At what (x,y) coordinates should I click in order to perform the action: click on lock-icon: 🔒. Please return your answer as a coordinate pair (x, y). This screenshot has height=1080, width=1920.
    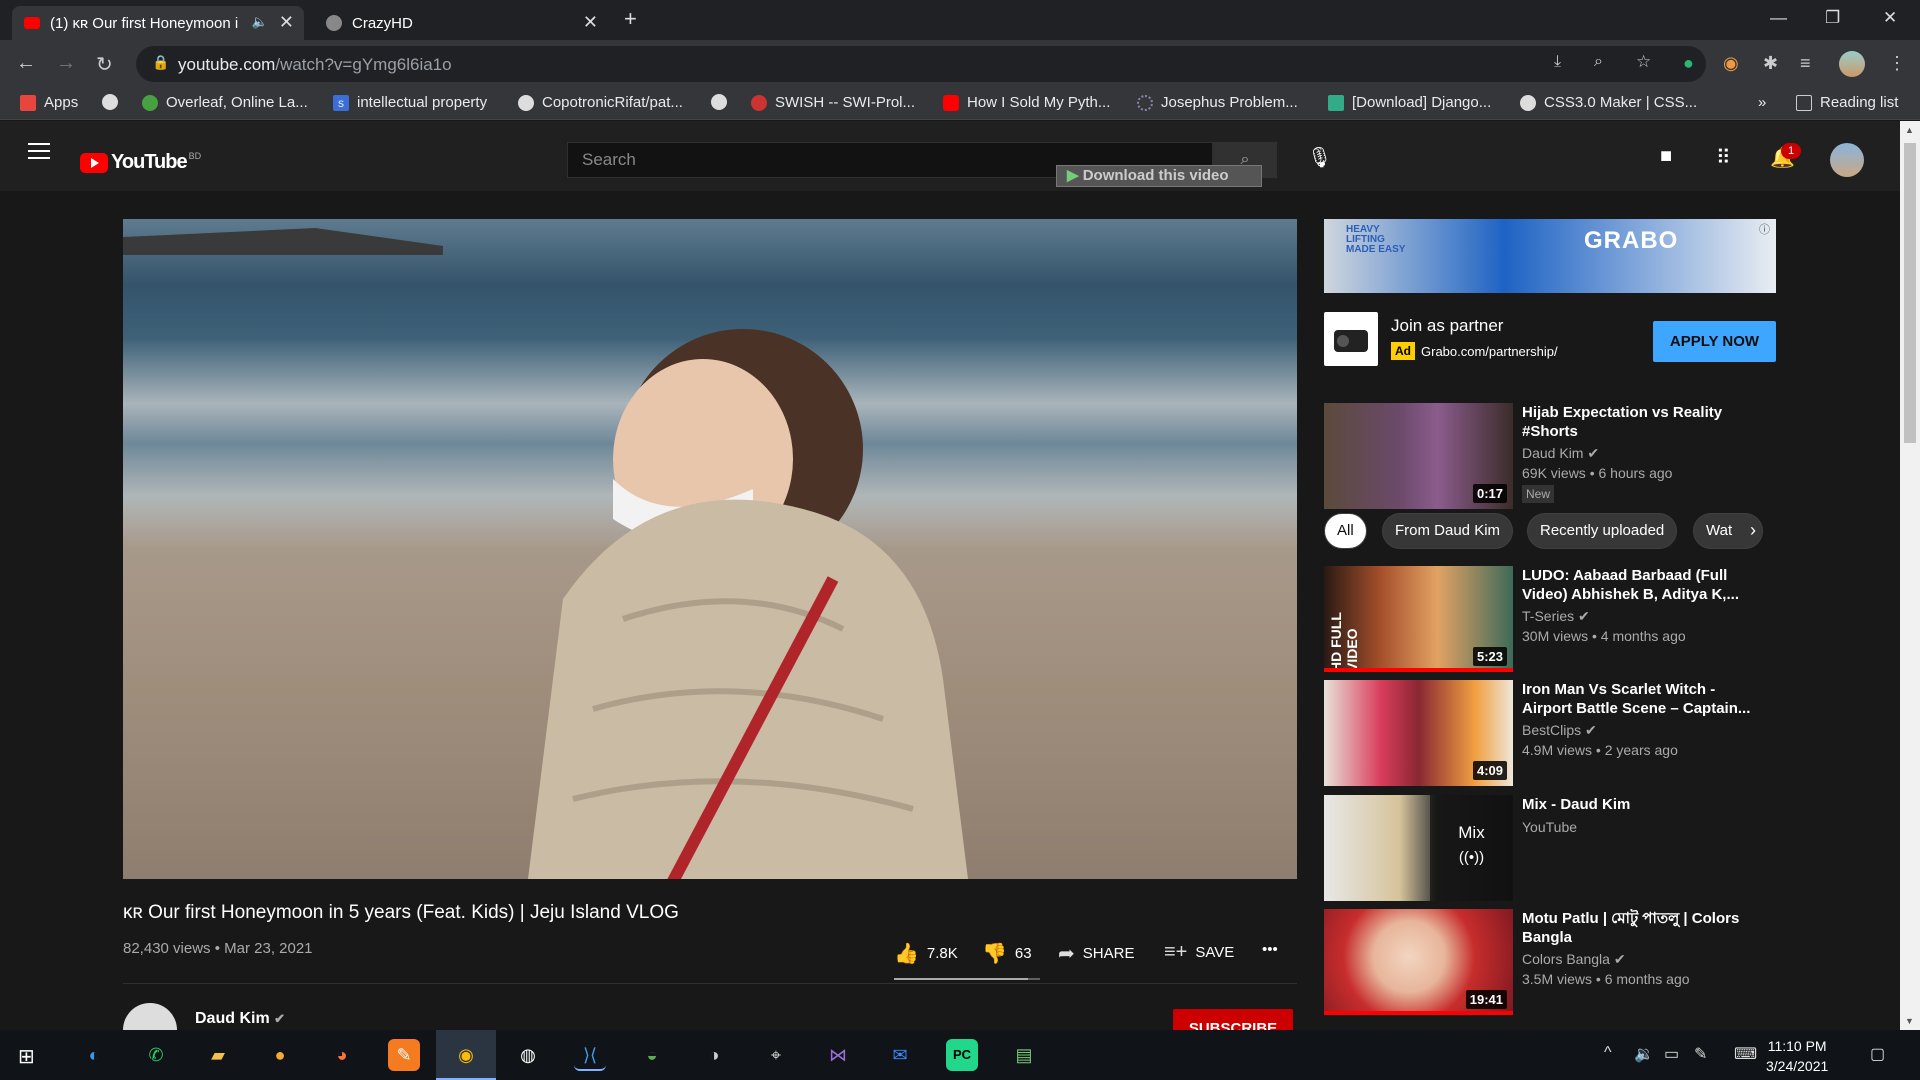
    Looking at the image, I should click on (160, 62).